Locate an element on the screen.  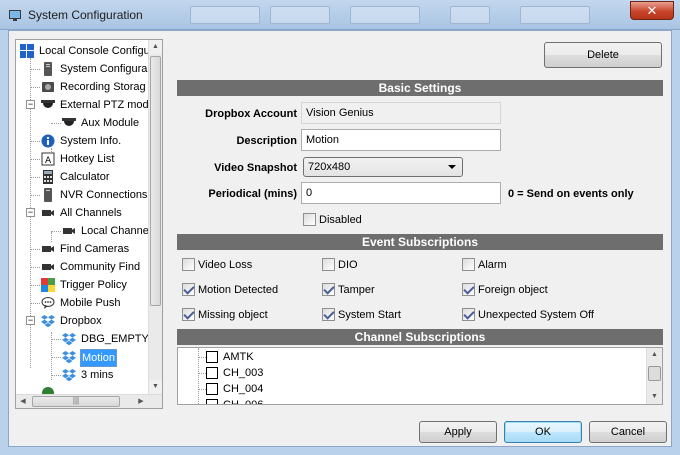
event-label: Missing object is located at coordinates (233, 315).